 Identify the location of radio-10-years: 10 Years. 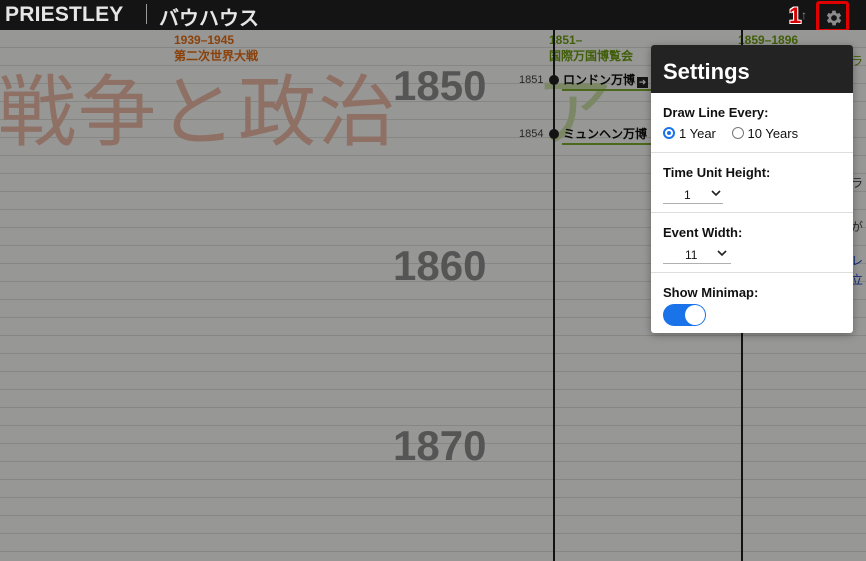
(764, 133).